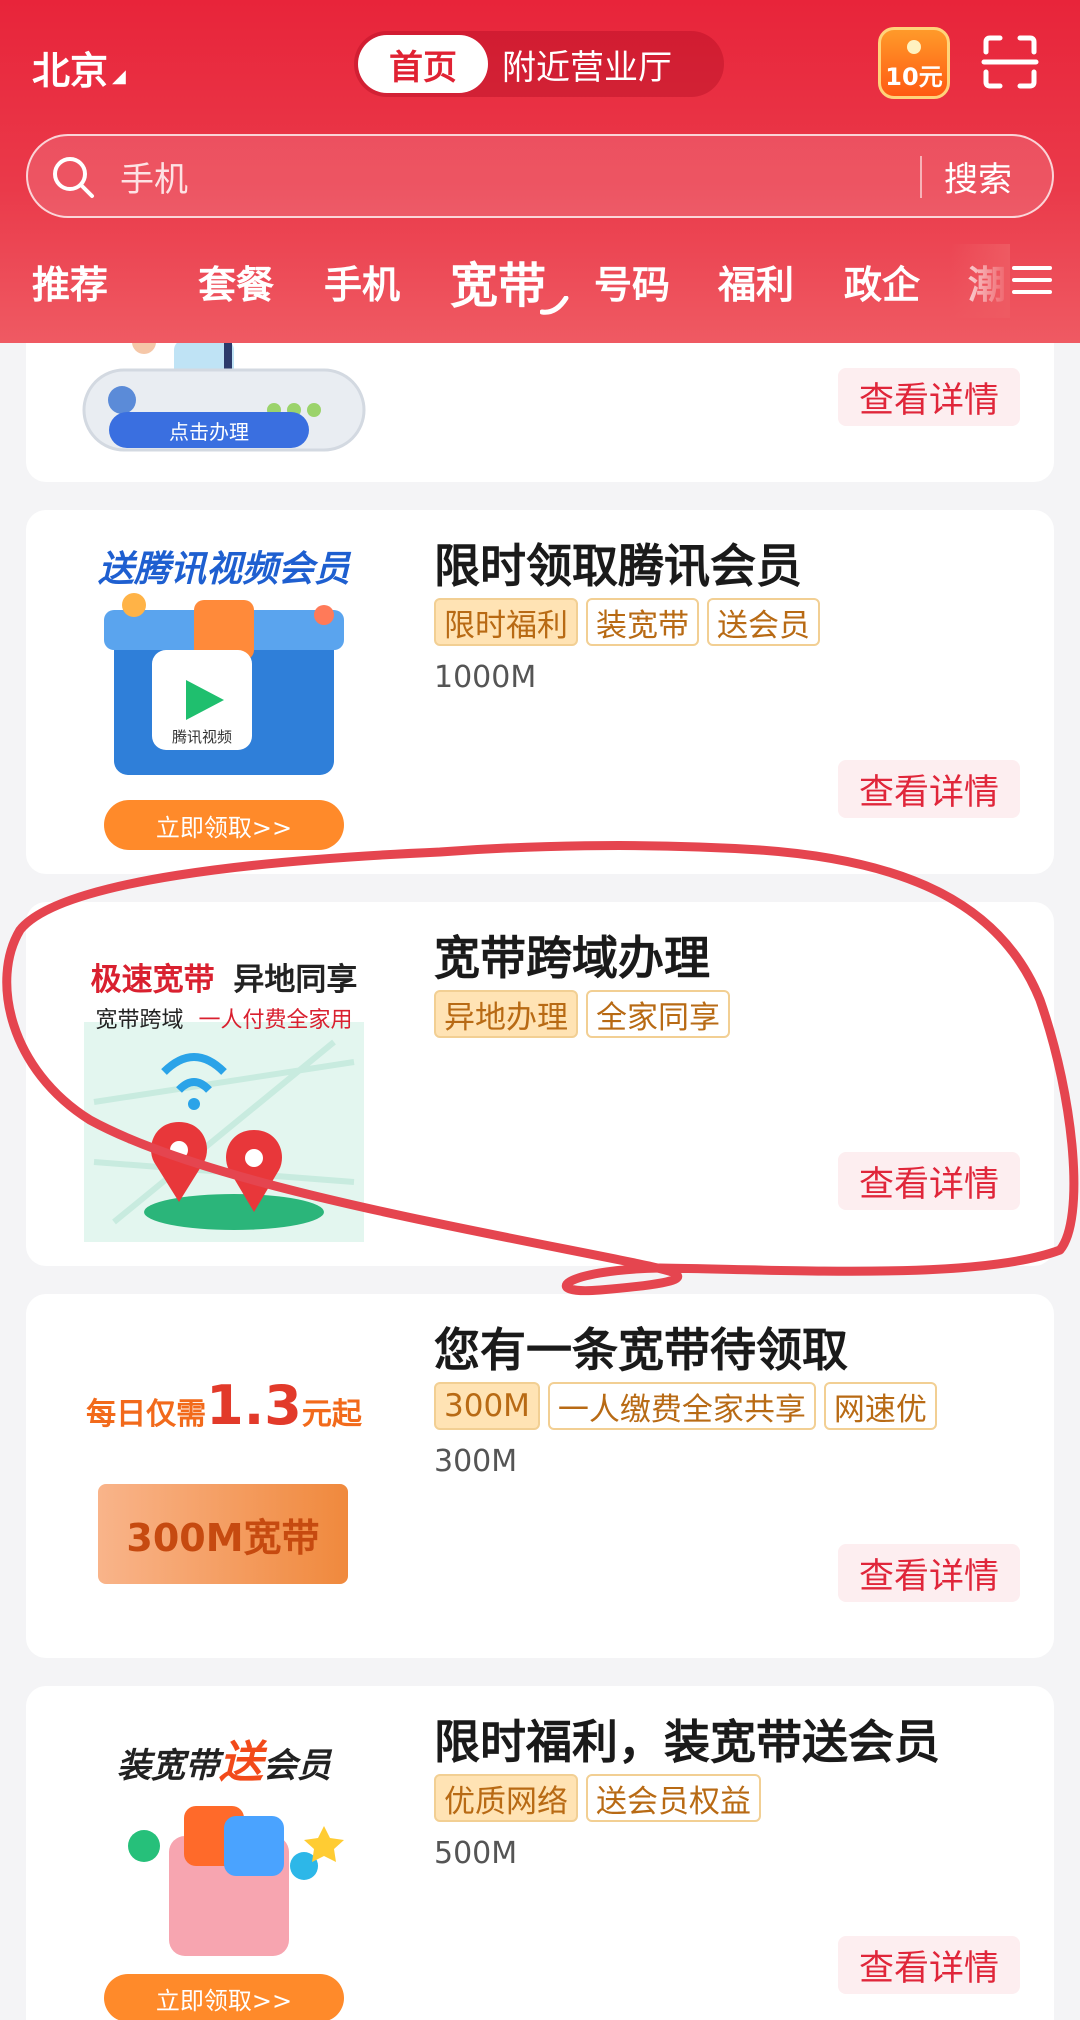  I want to click on product-title: 您有一条宽带待领取, so click(641, 1350).